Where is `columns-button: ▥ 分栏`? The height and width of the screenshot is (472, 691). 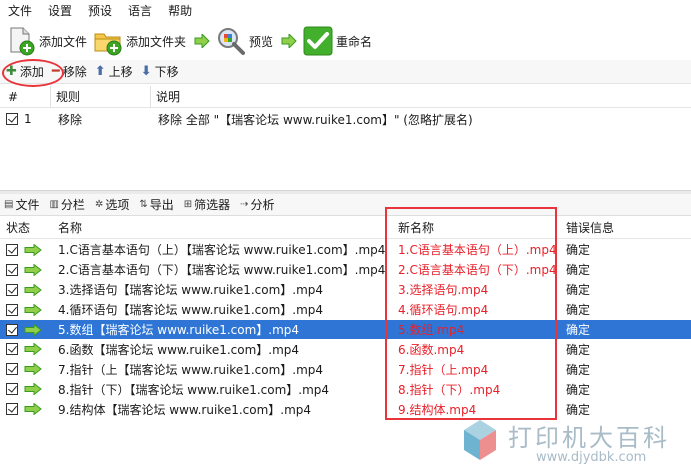
columns-button: ▥ 分栏 is located at coordinates (66, 204).